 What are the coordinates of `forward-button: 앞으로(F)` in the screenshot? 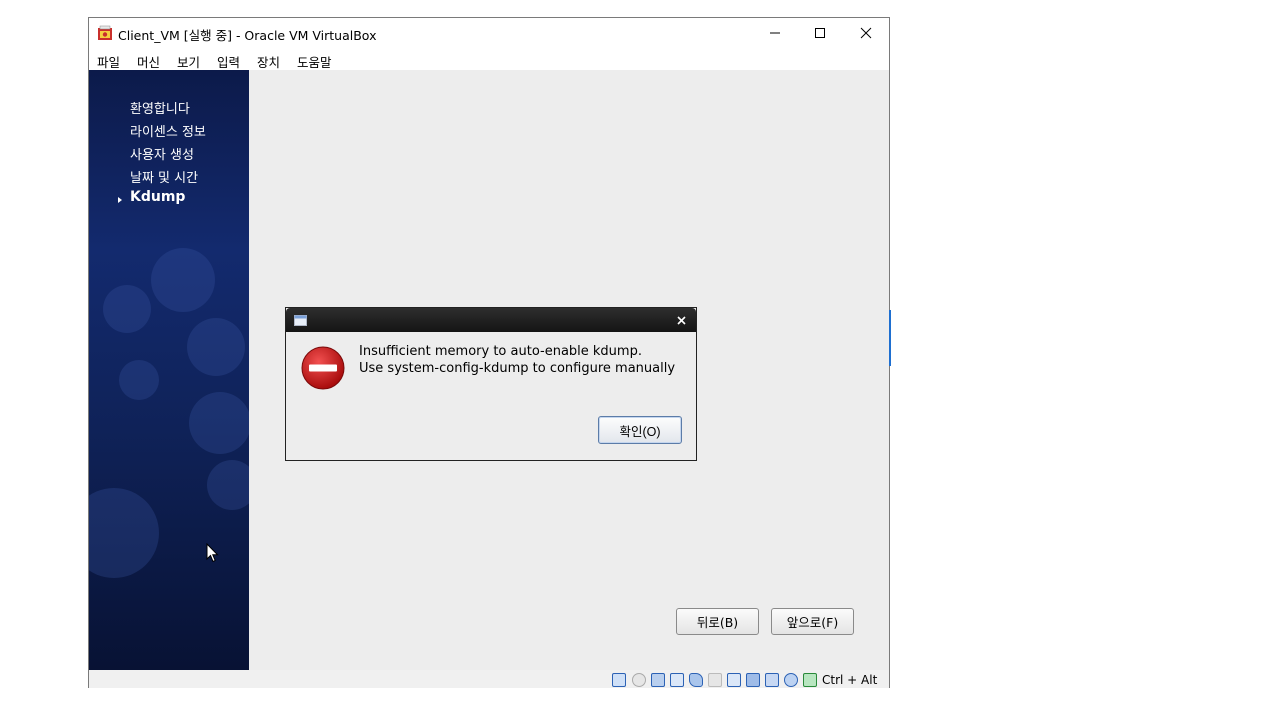 It's located at (812, 621).